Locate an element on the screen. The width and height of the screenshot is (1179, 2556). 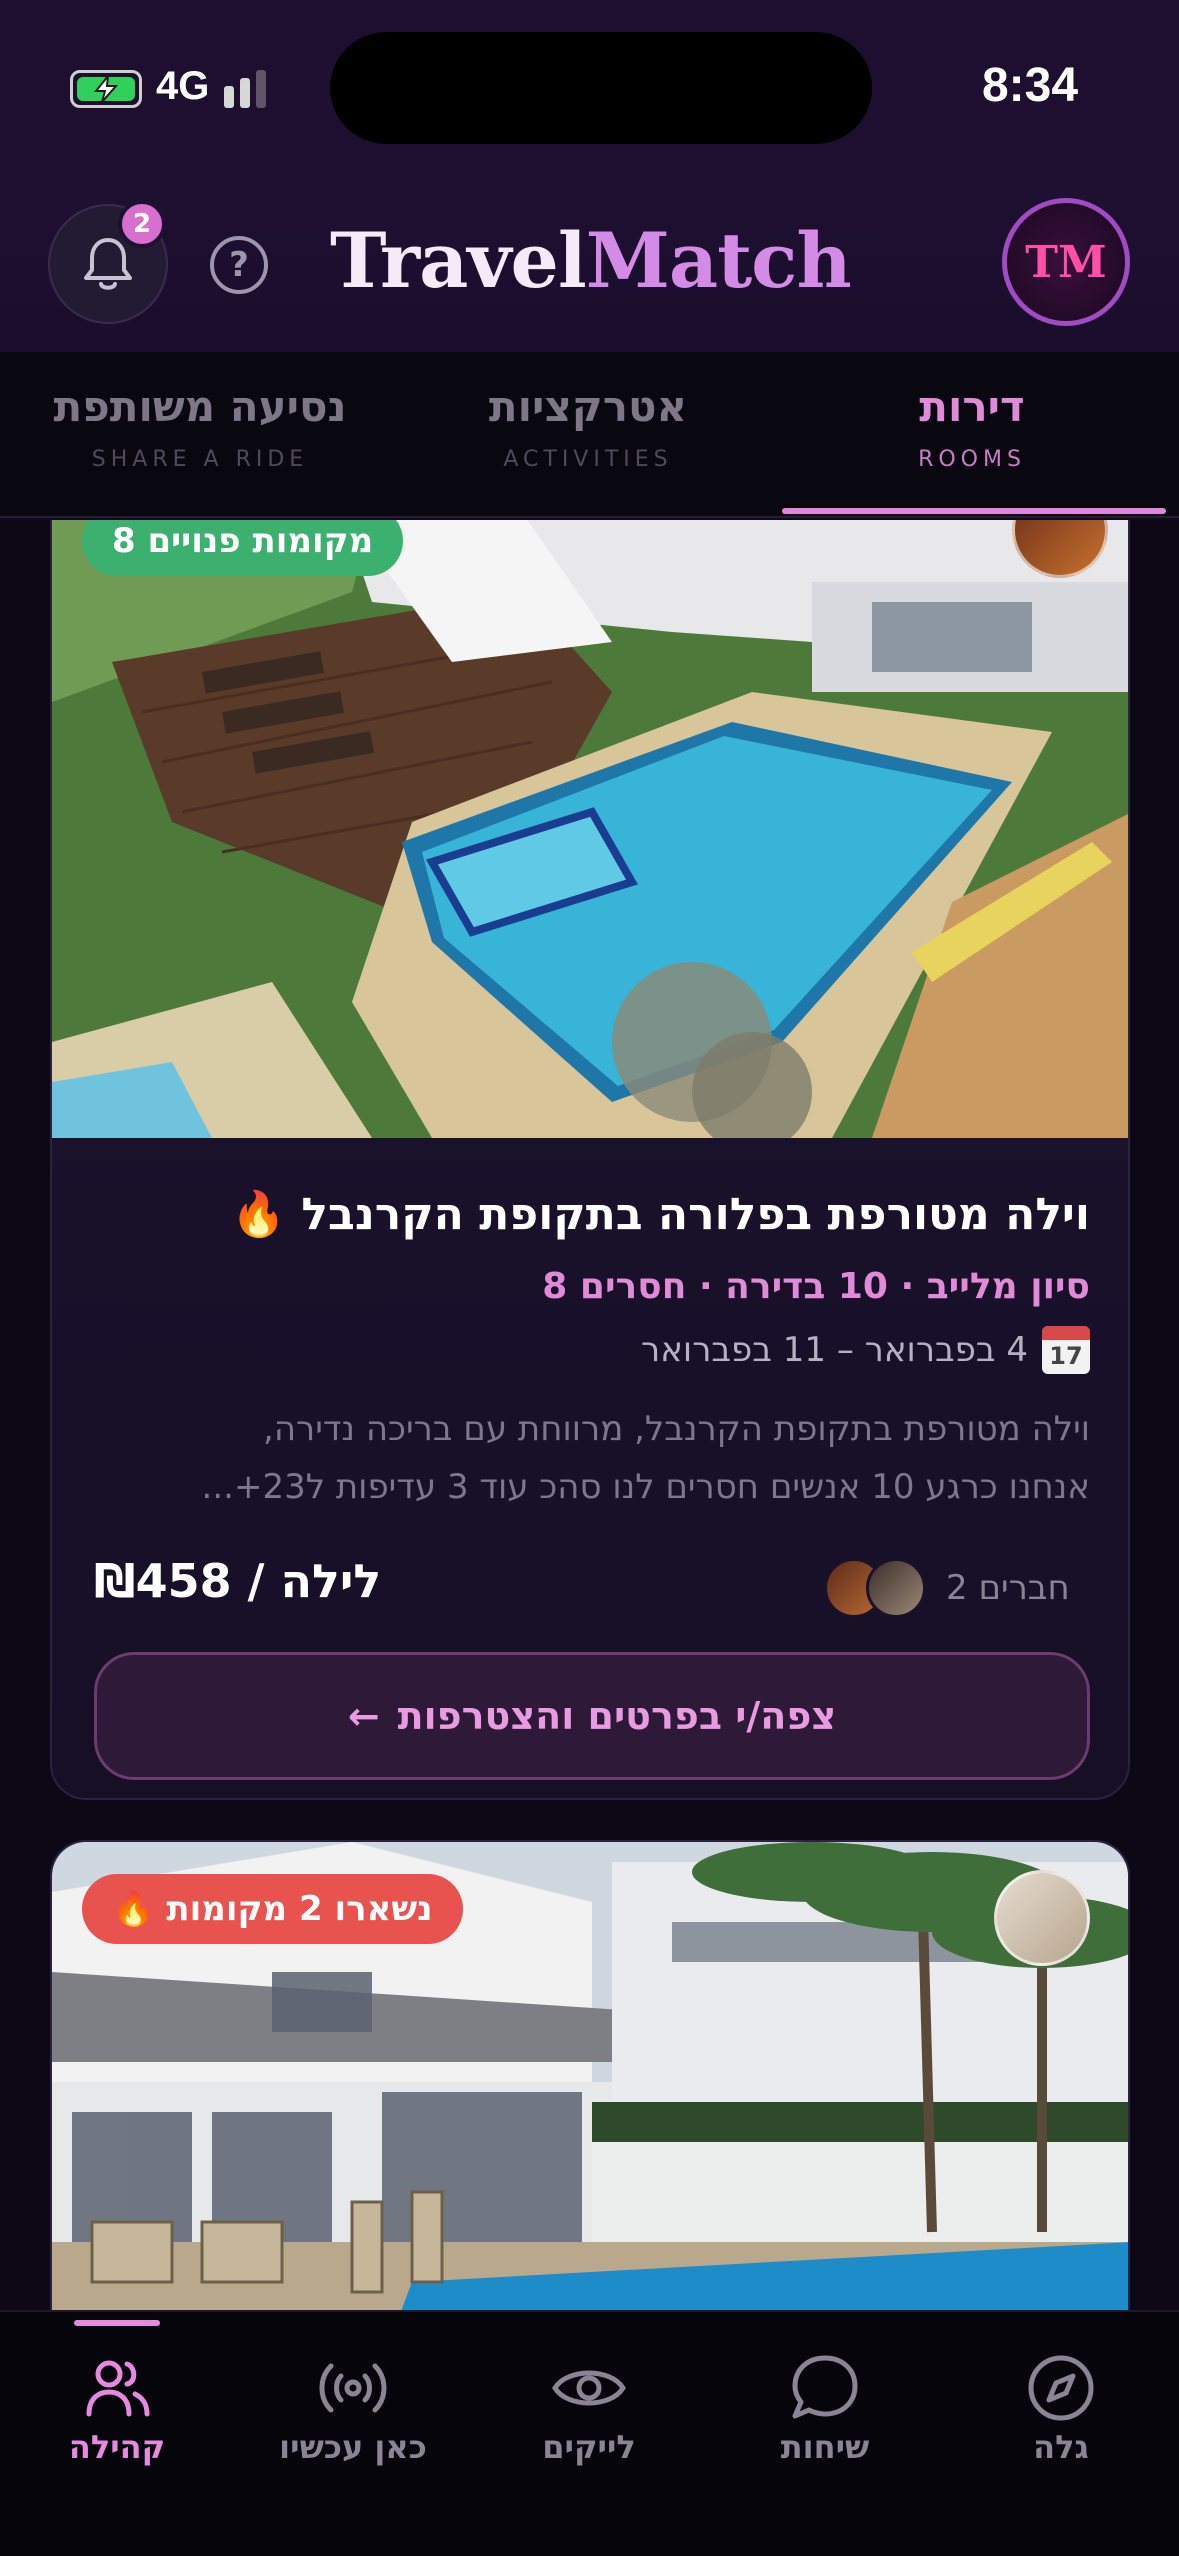
app-logo-wordmark: TravelMatch is located at coordinates (591, 260).